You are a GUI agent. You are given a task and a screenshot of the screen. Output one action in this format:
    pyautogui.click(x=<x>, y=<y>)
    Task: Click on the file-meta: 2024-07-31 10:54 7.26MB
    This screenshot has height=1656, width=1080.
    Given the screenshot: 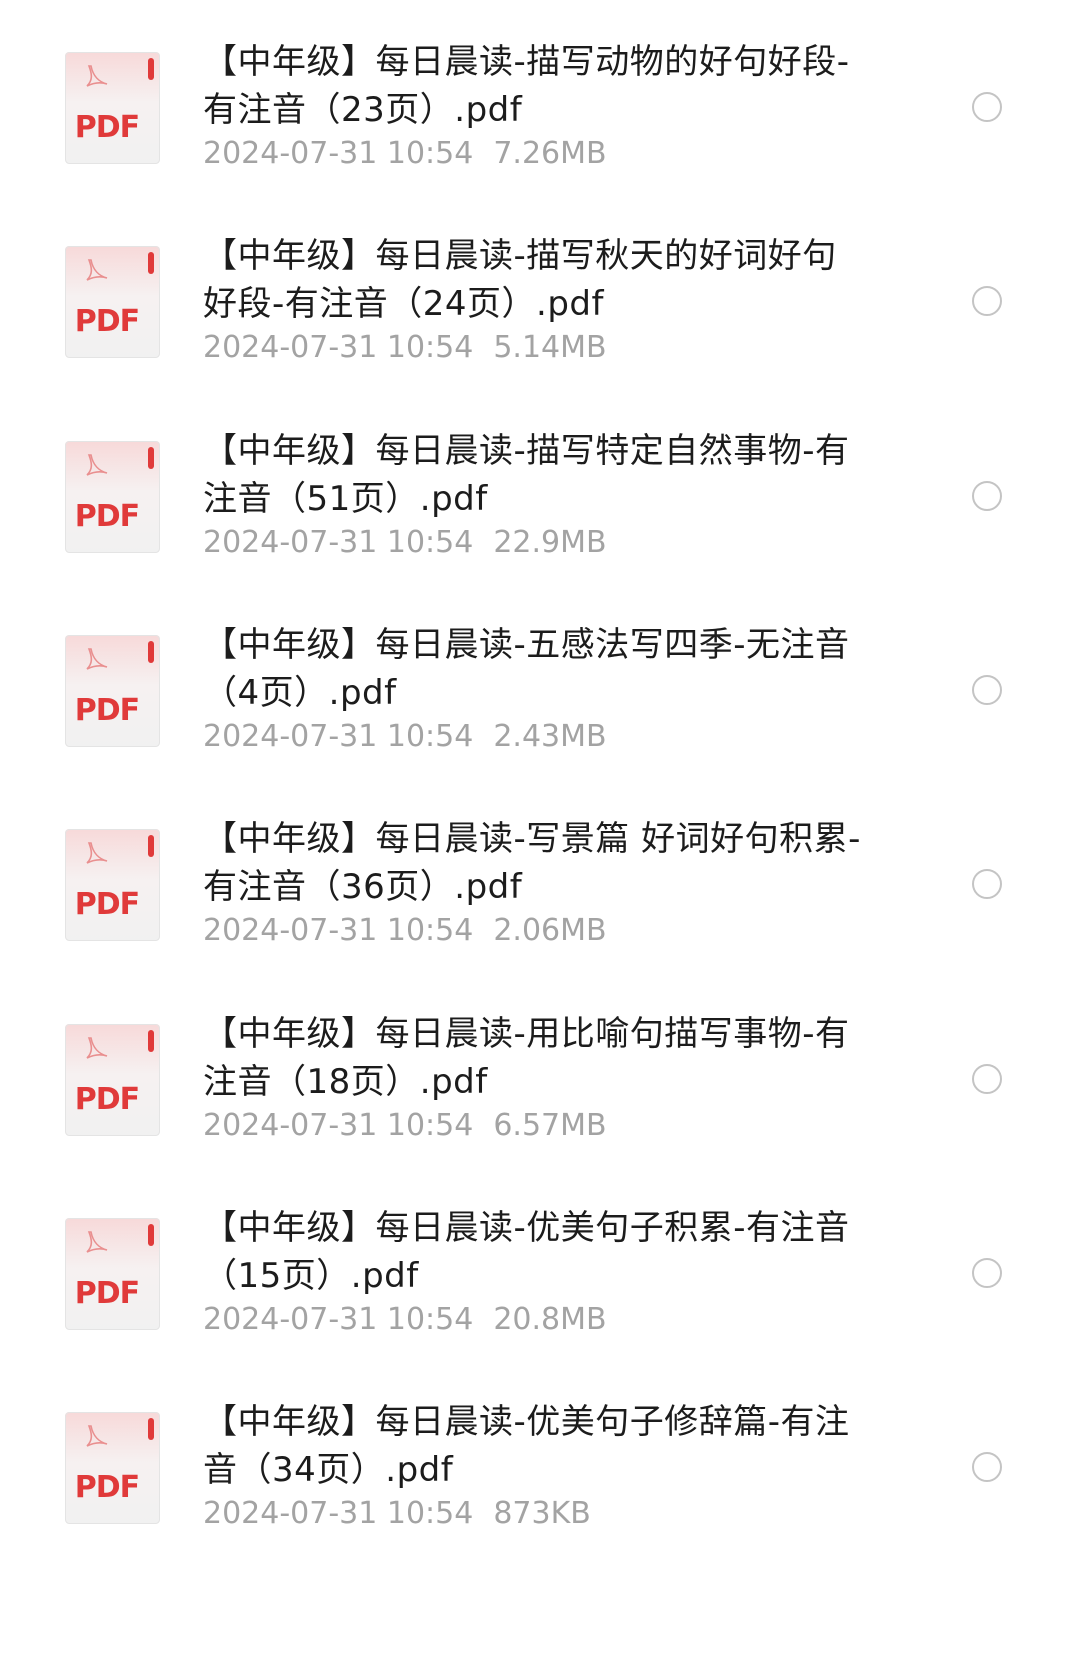 What is the action you would take?
    pyautogui.click(x=405, y=154)
    